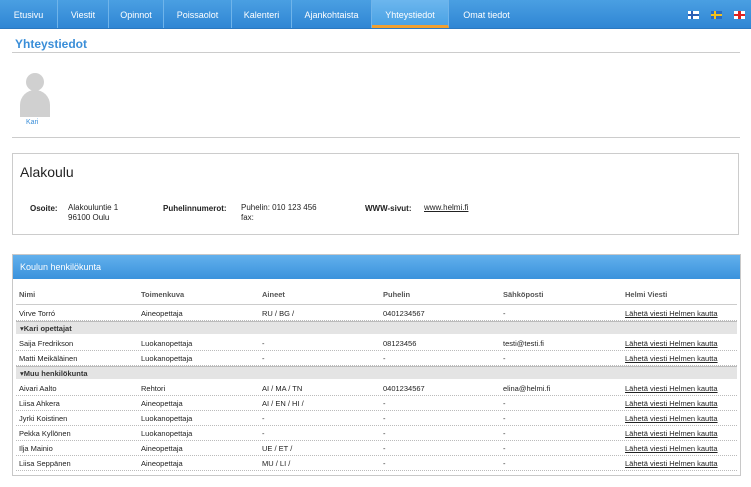 The height and width of the screenshot is (487, 751). Describe the element at coordinates (739, 15) in the screenshot. I see `english-flag-icon` at that location.